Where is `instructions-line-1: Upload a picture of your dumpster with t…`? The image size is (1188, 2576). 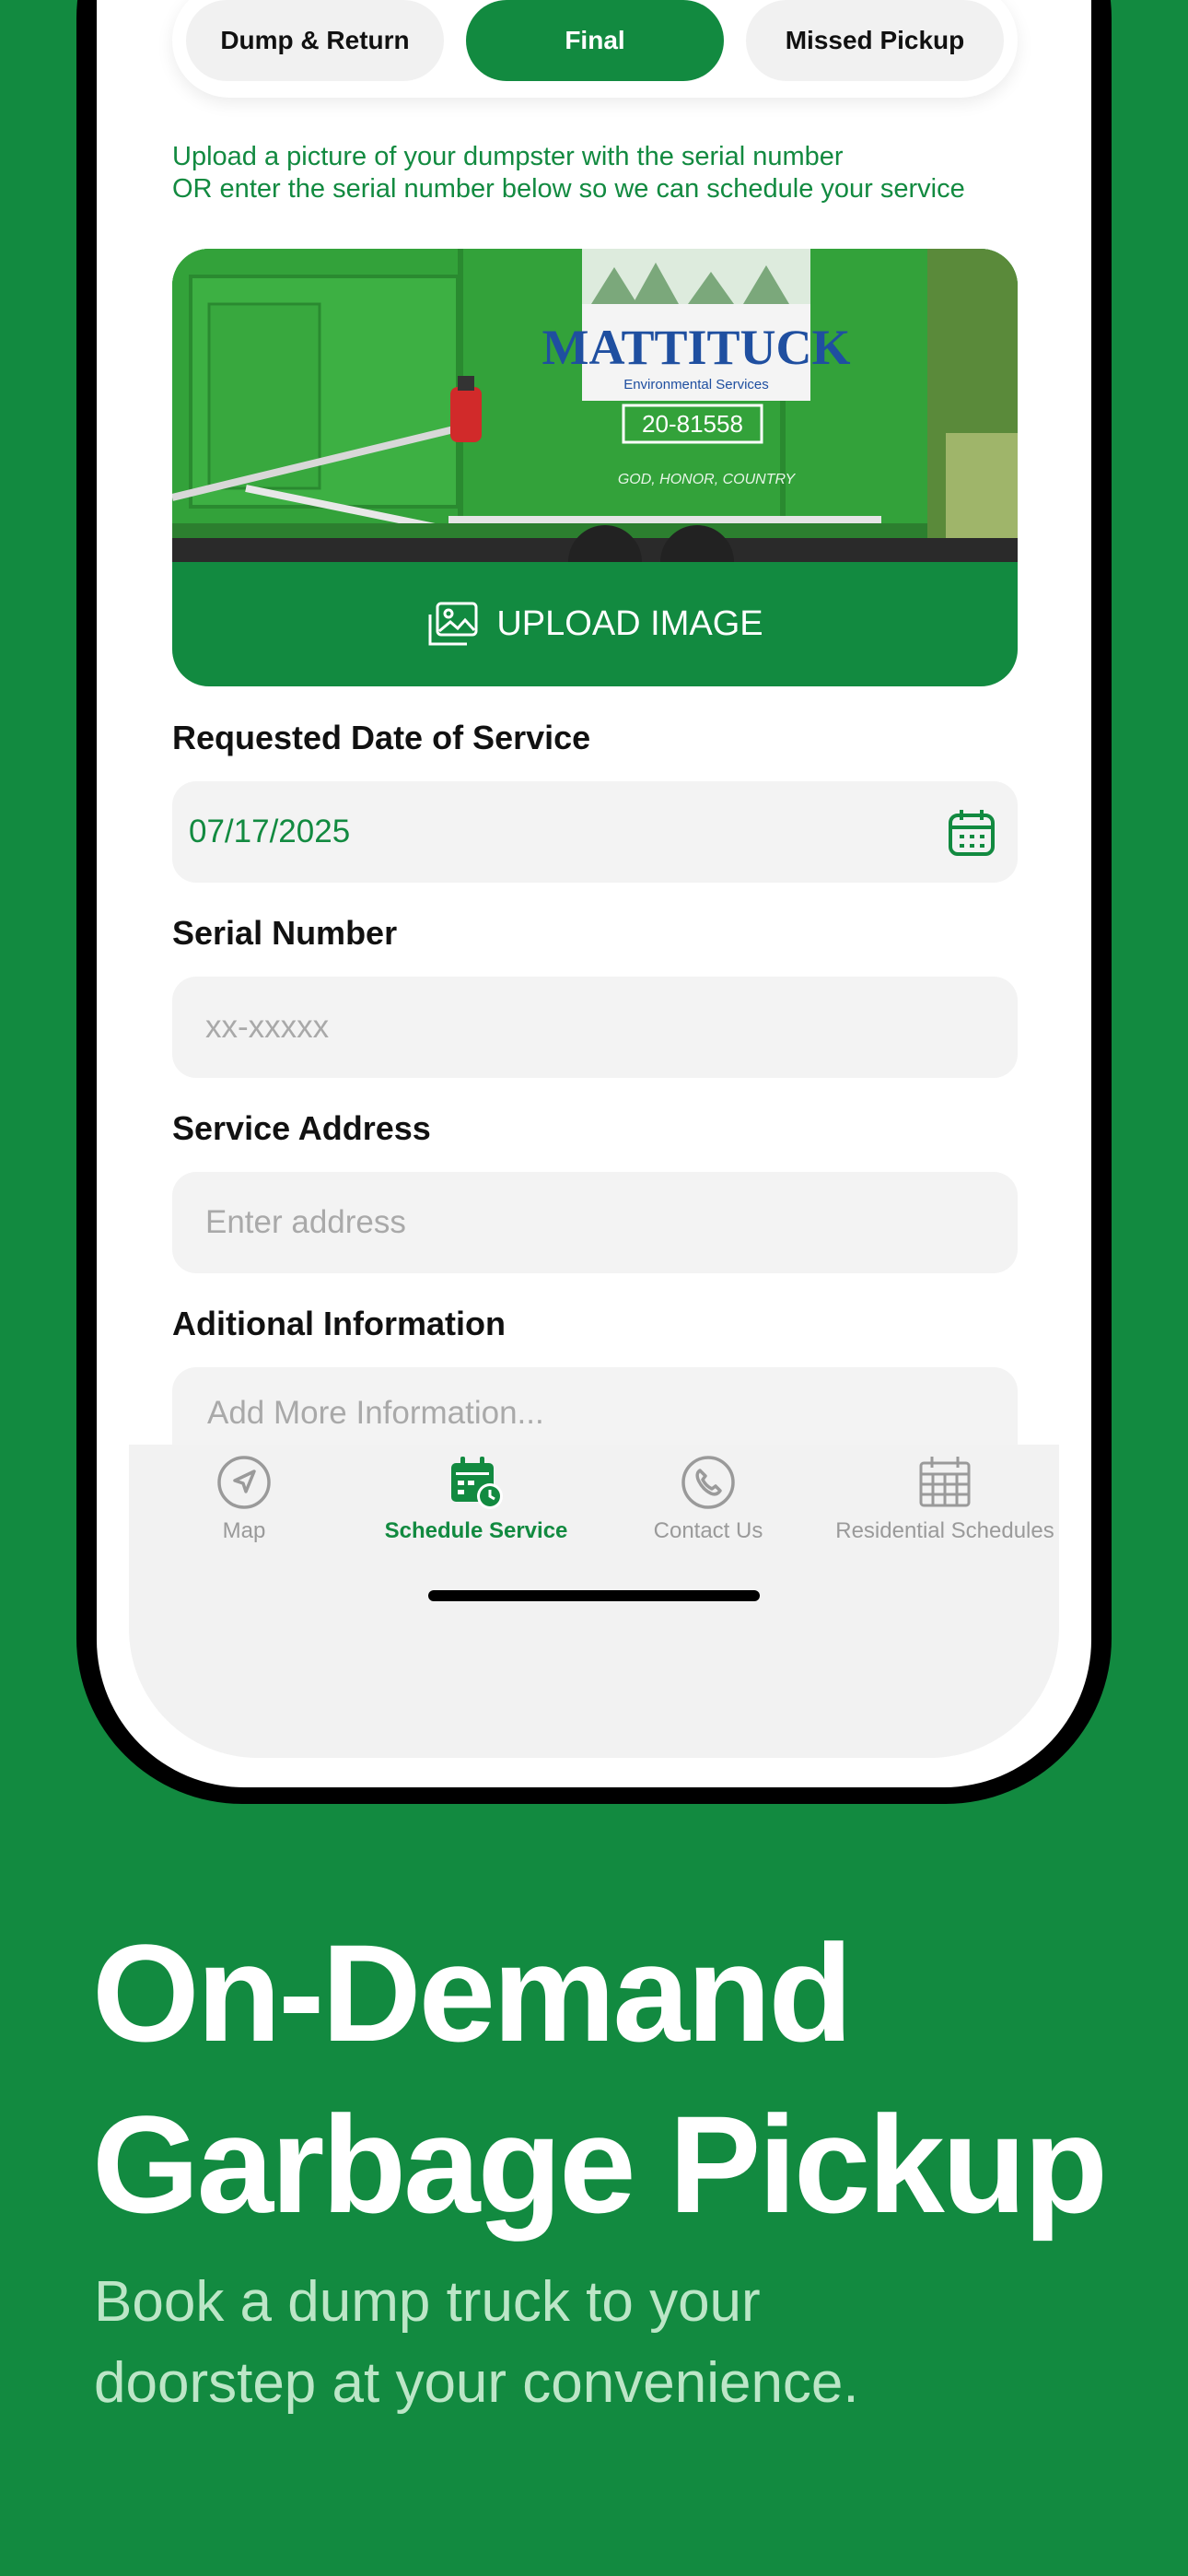
instructions-line-1: Upload a picture of your dumpster with t… is located at coordinates (508, 156).